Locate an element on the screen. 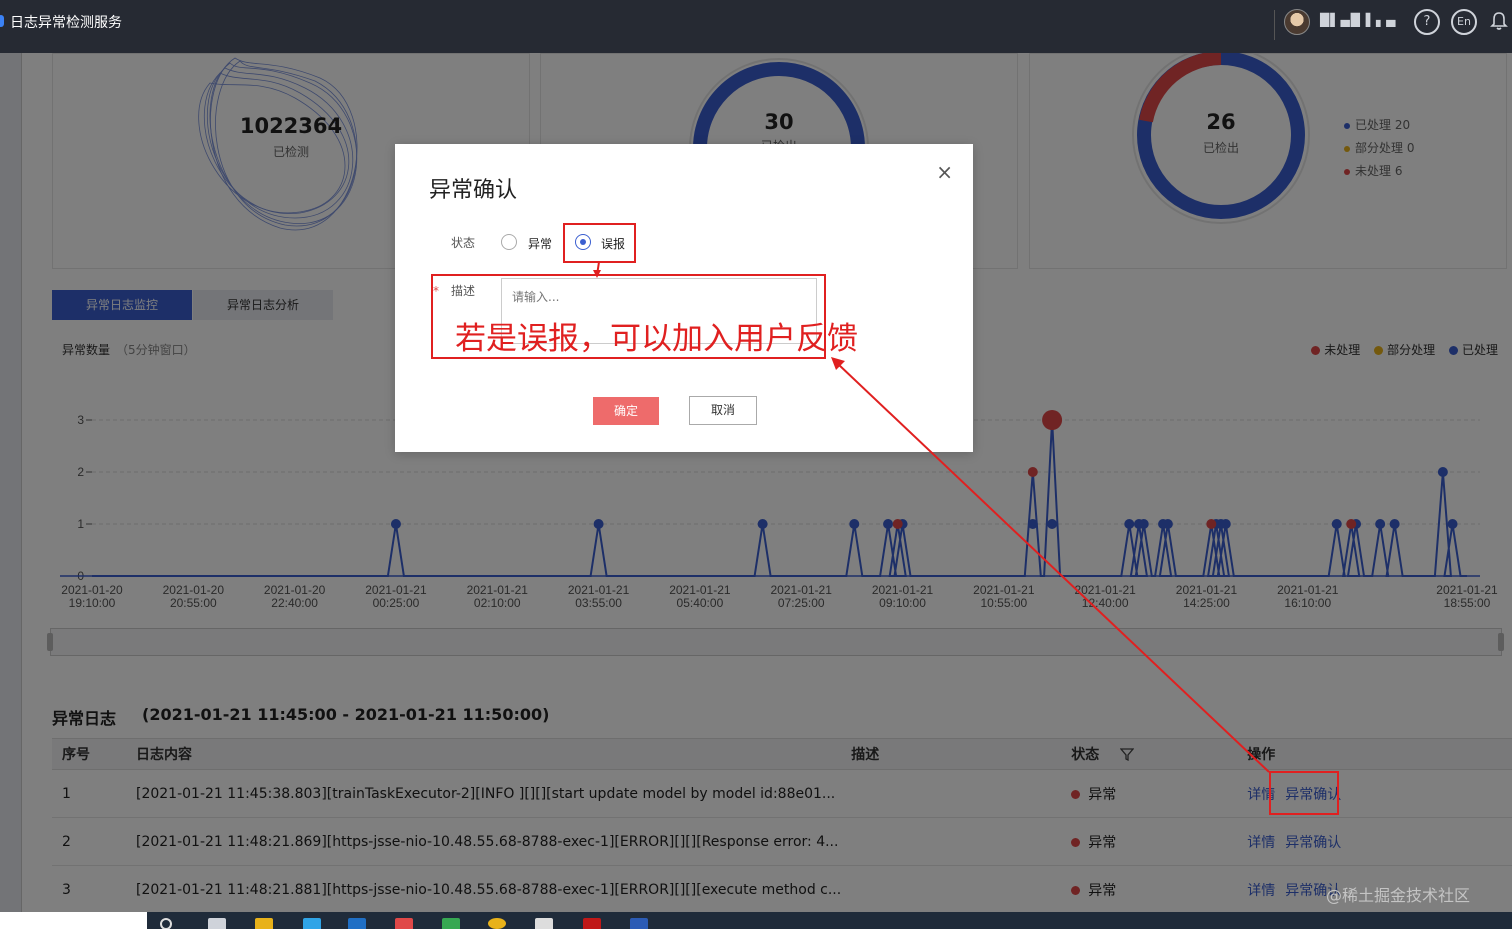 This screenshot has height=929, width=1512. language-icon: En is located at coordinates (1464, 22).